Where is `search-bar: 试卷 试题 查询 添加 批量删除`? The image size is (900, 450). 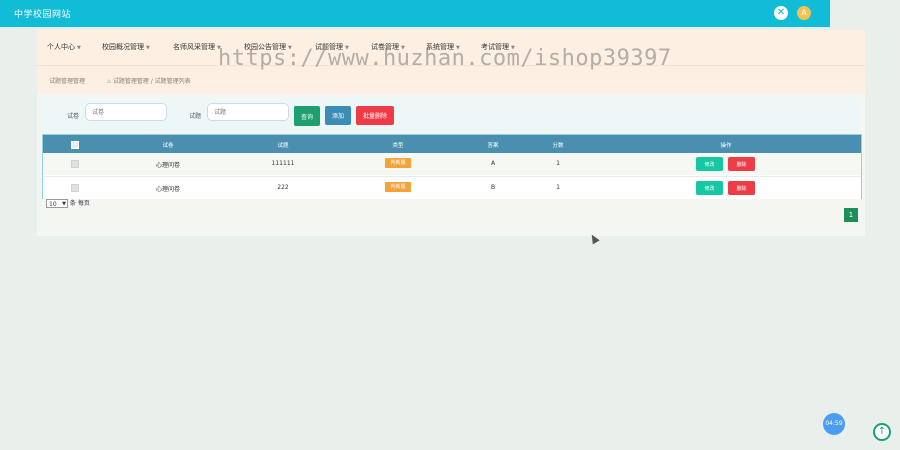
search-bar: 试卷 试题 查询 添加 批量删除 is located at coordinates (450, 115).